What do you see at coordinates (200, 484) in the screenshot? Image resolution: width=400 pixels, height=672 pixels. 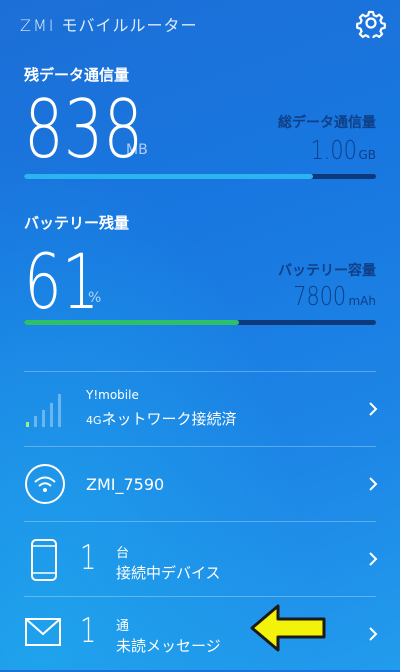 I see `wifi-row: ZMI_7590` at bounding box center [200, 484].